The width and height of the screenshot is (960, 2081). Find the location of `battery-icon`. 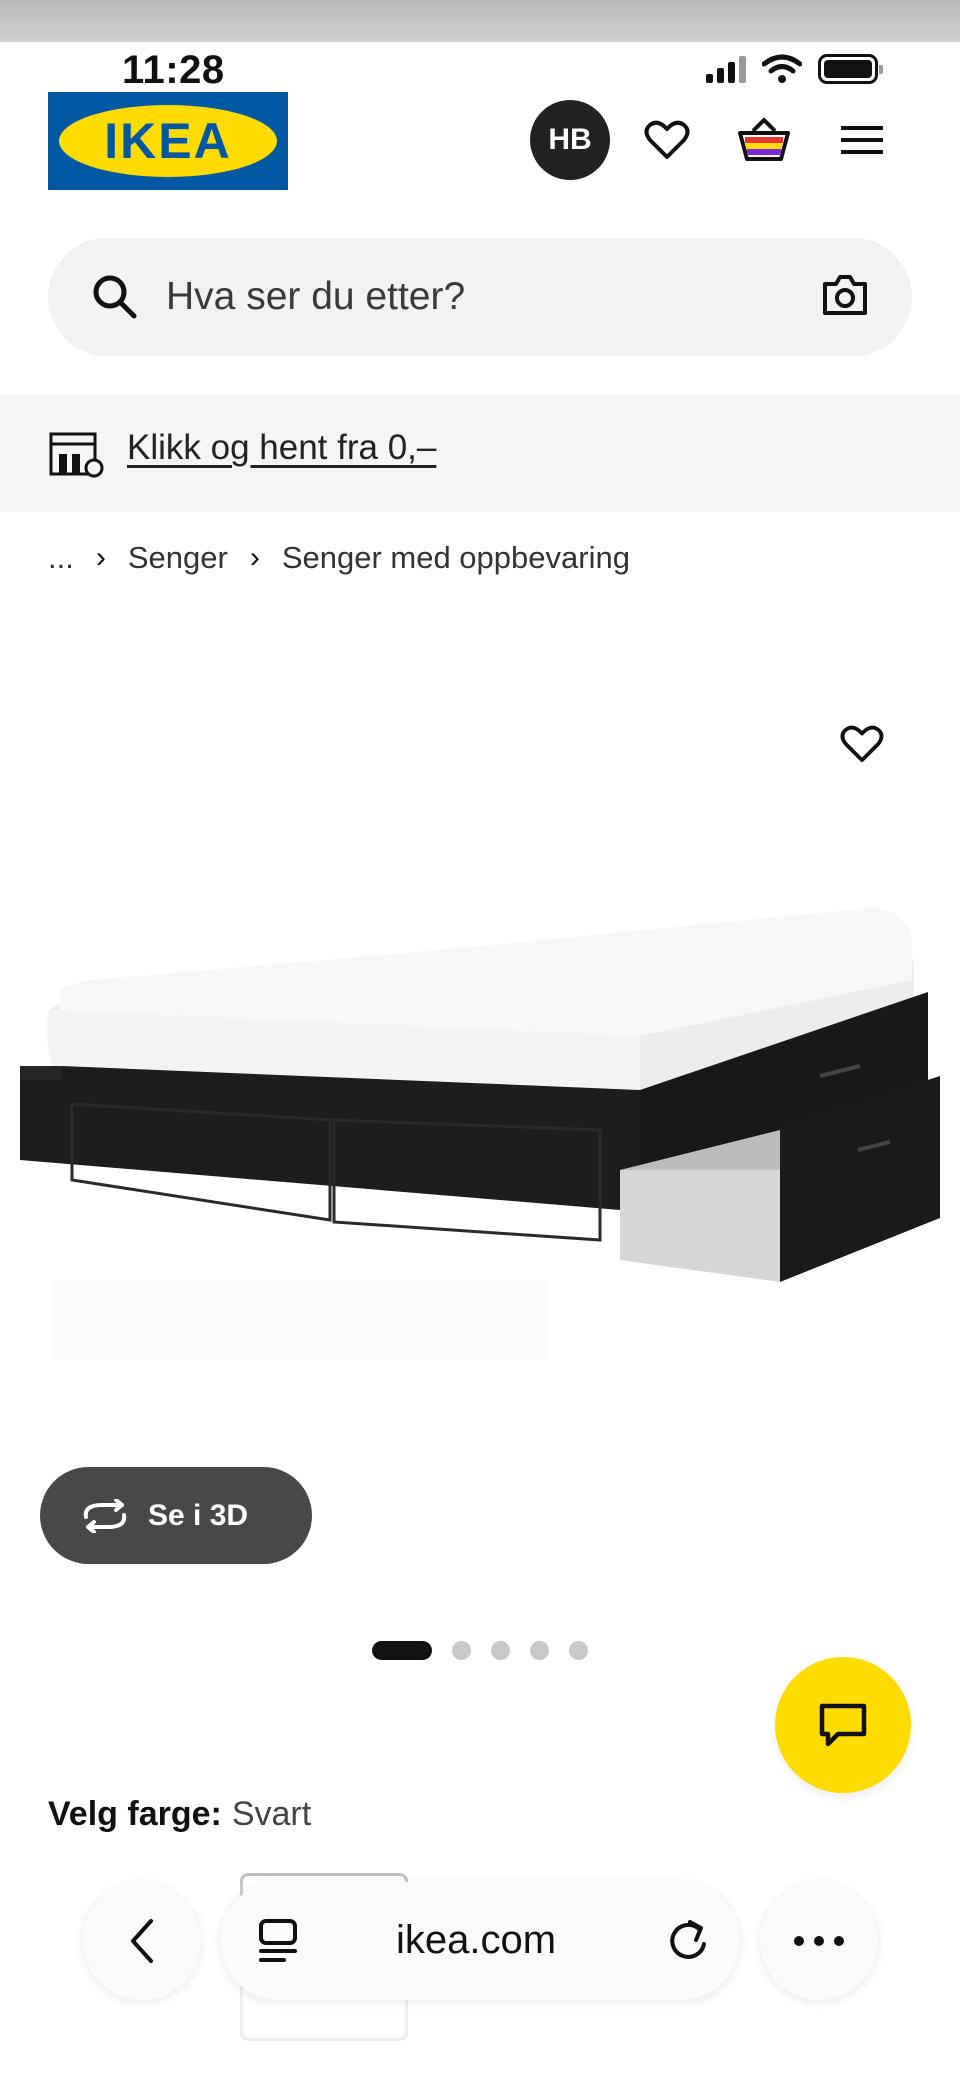

battery-icon is located at coordinates (850, 69).